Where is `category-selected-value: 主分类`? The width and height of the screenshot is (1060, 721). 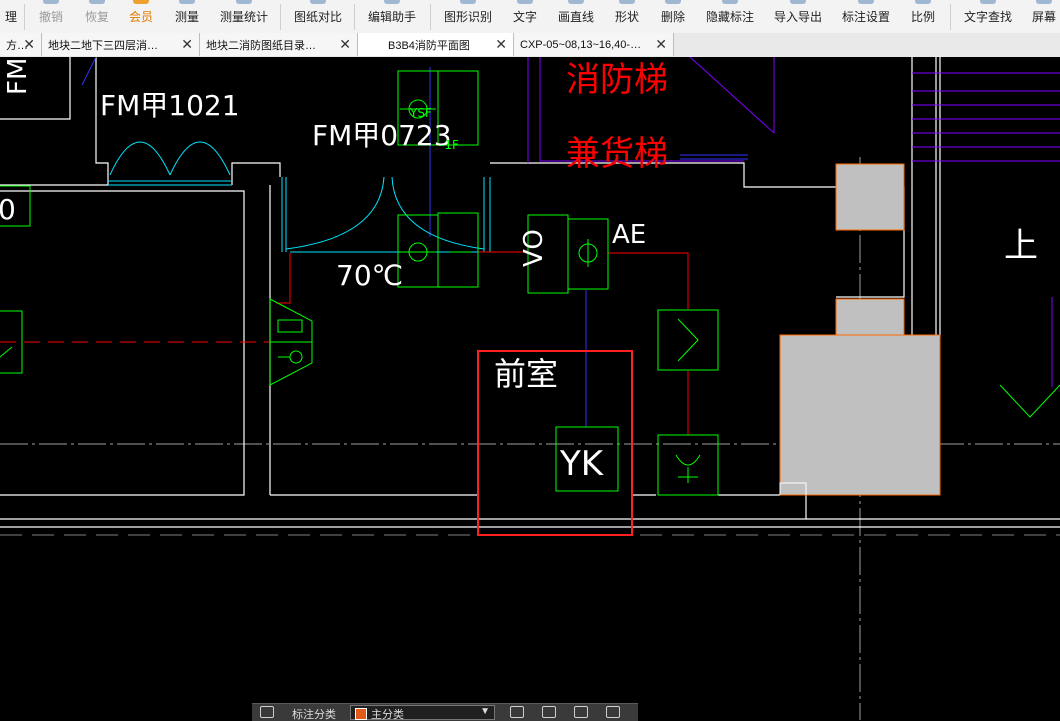 category-selected-value: 主分类 is located at coordinates (387, 715).